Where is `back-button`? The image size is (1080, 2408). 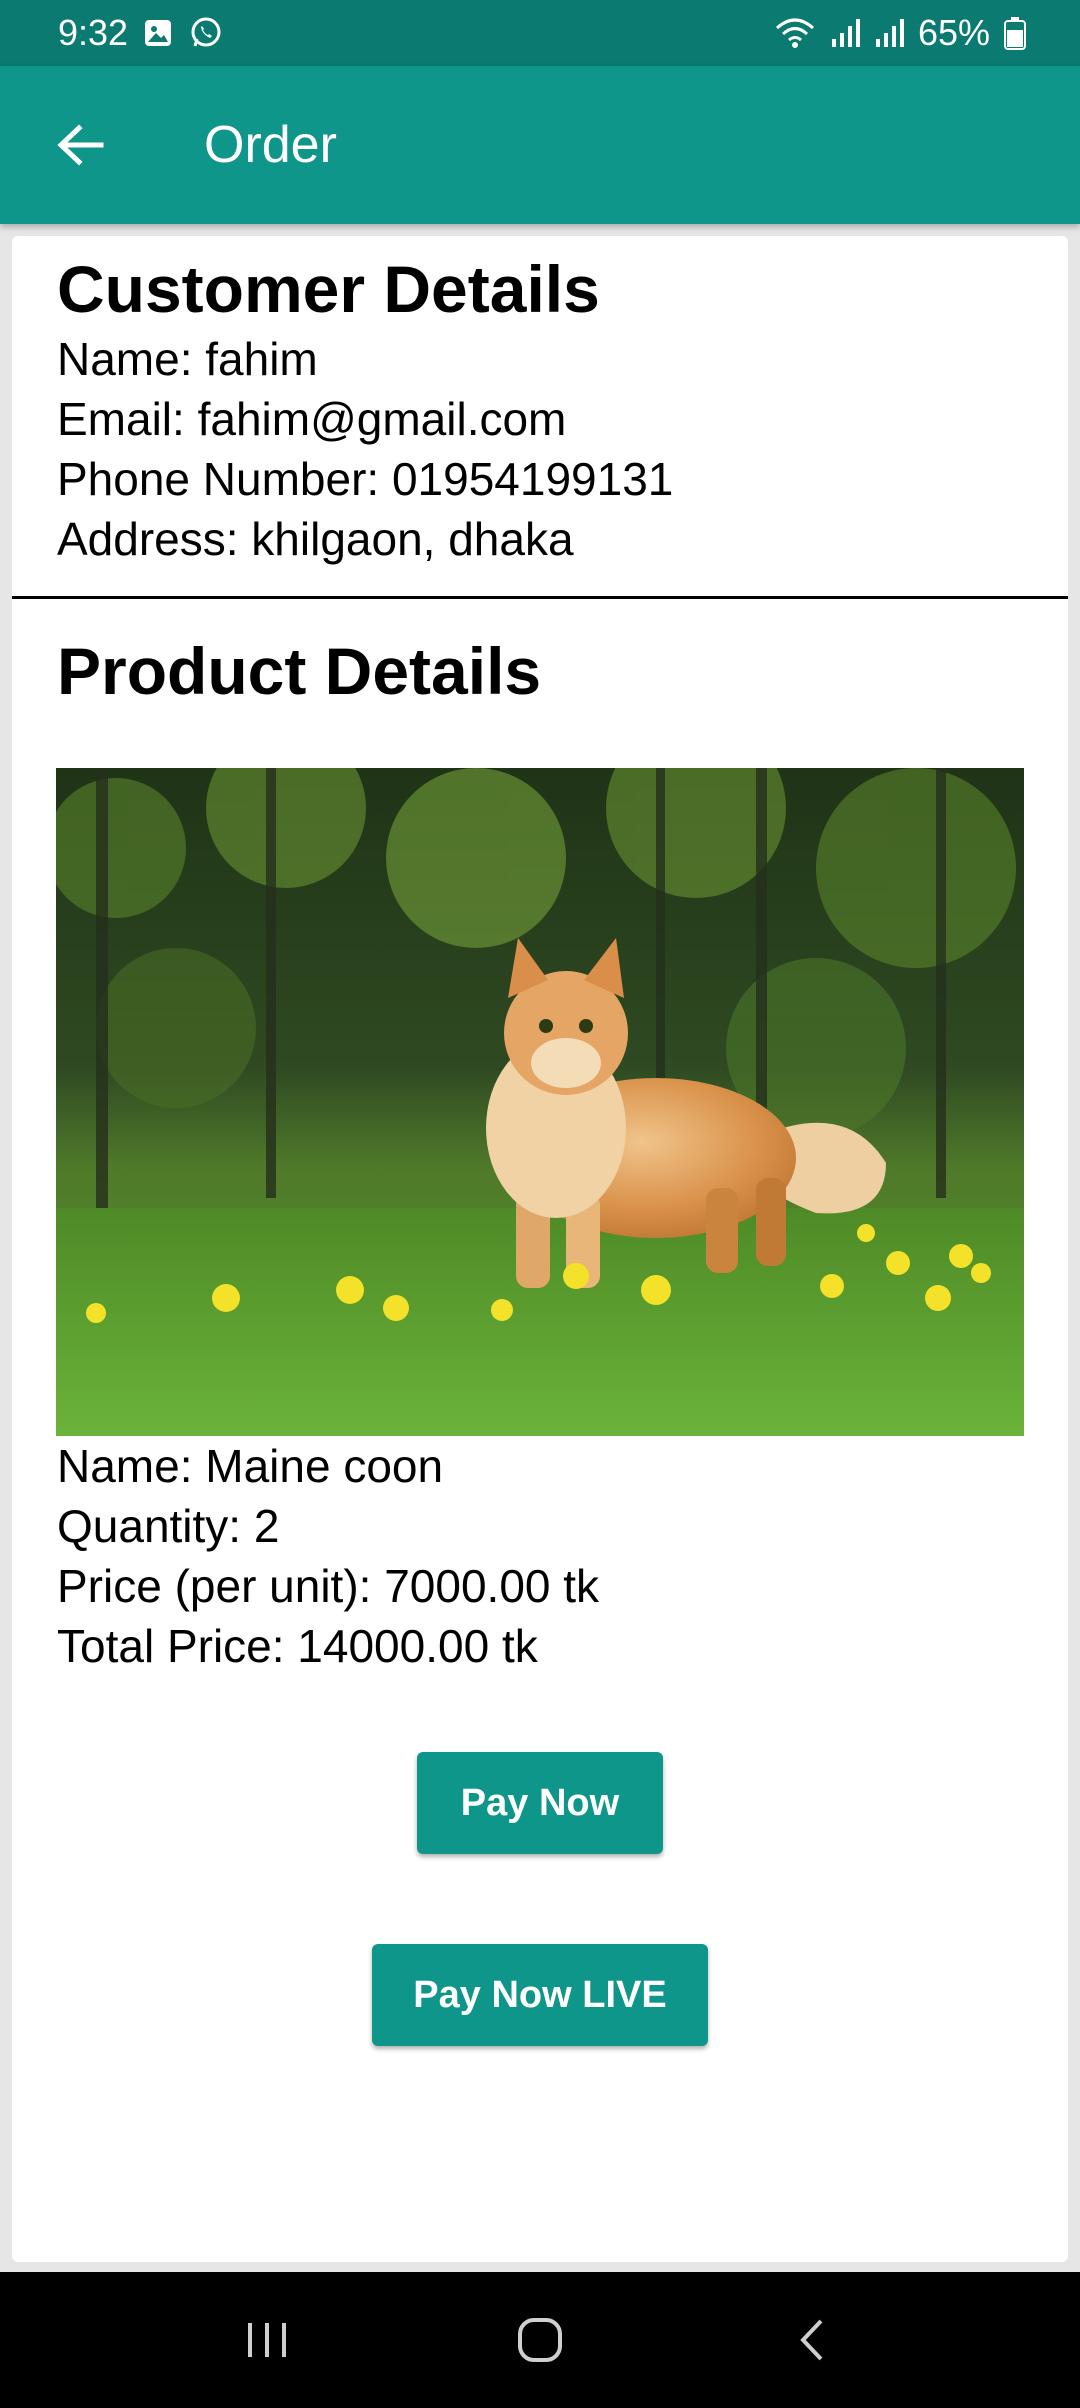
back-button is located at coordinates (80, 145).